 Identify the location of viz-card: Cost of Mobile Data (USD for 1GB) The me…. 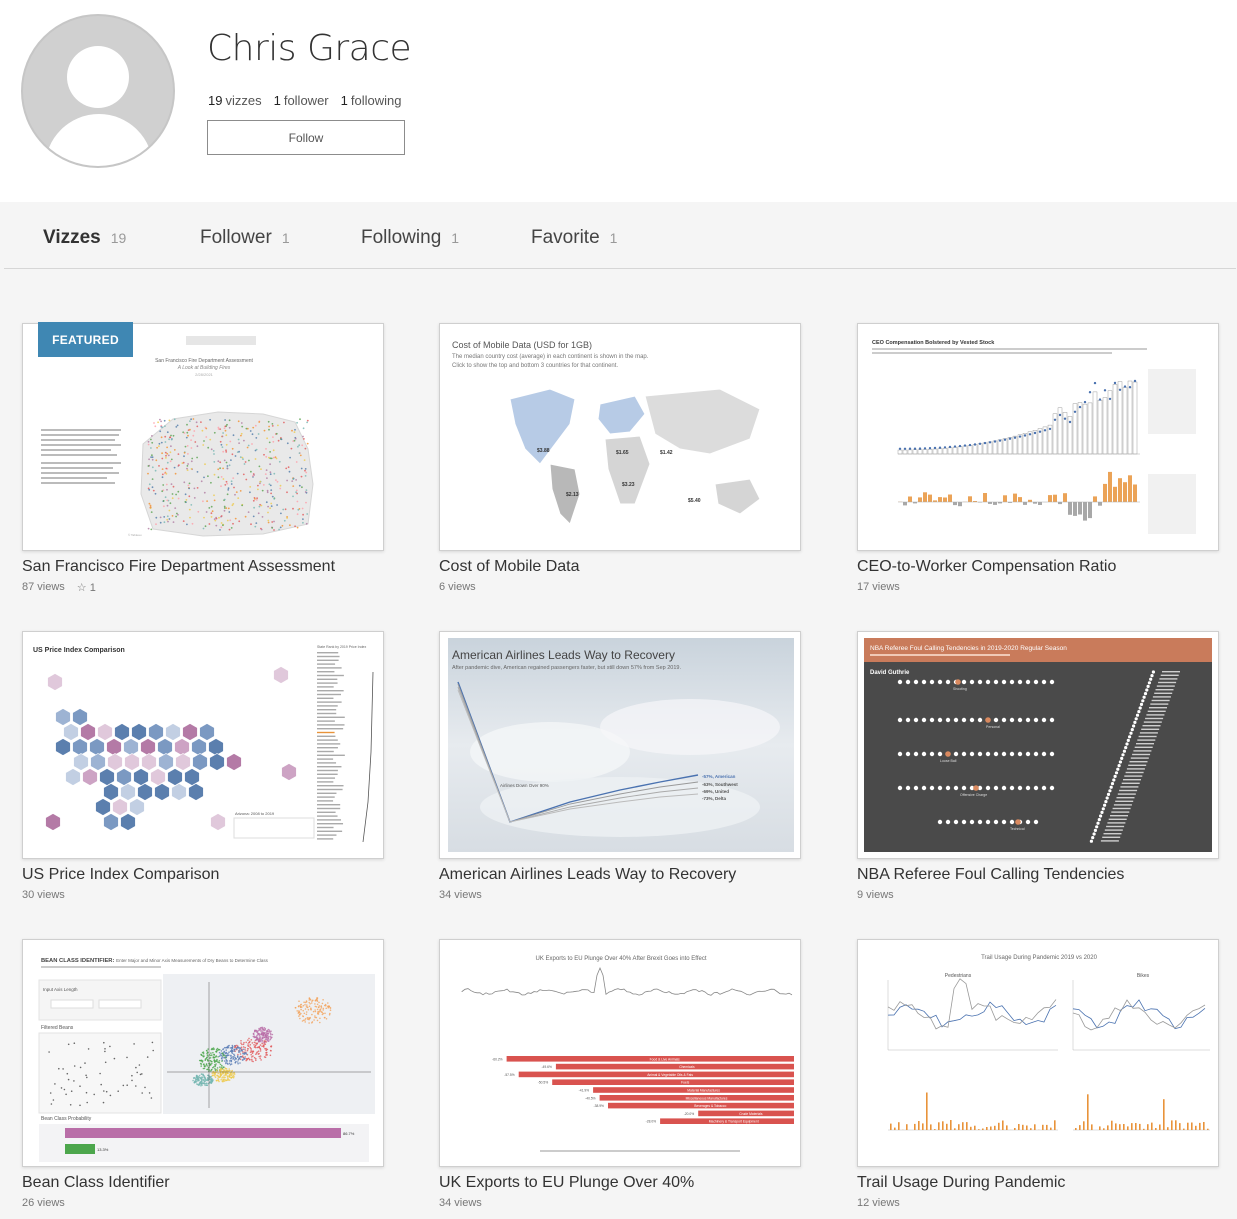
(620, 458).